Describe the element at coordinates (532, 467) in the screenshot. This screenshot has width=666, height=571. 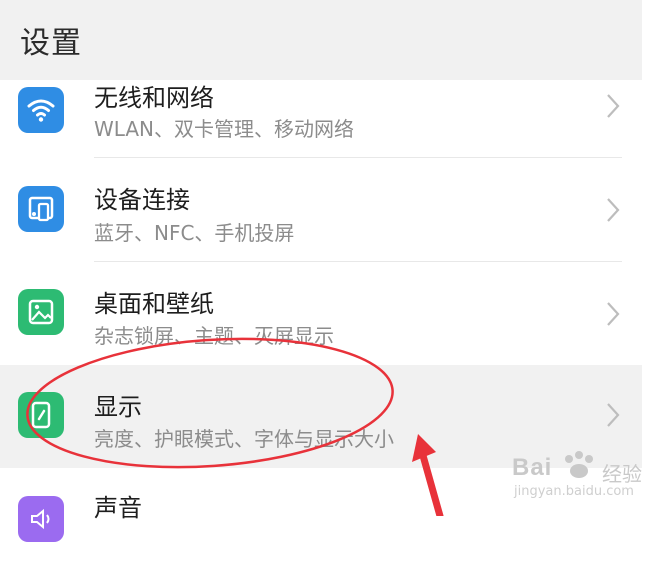
I see `watermark-brand: Bai` at that location.